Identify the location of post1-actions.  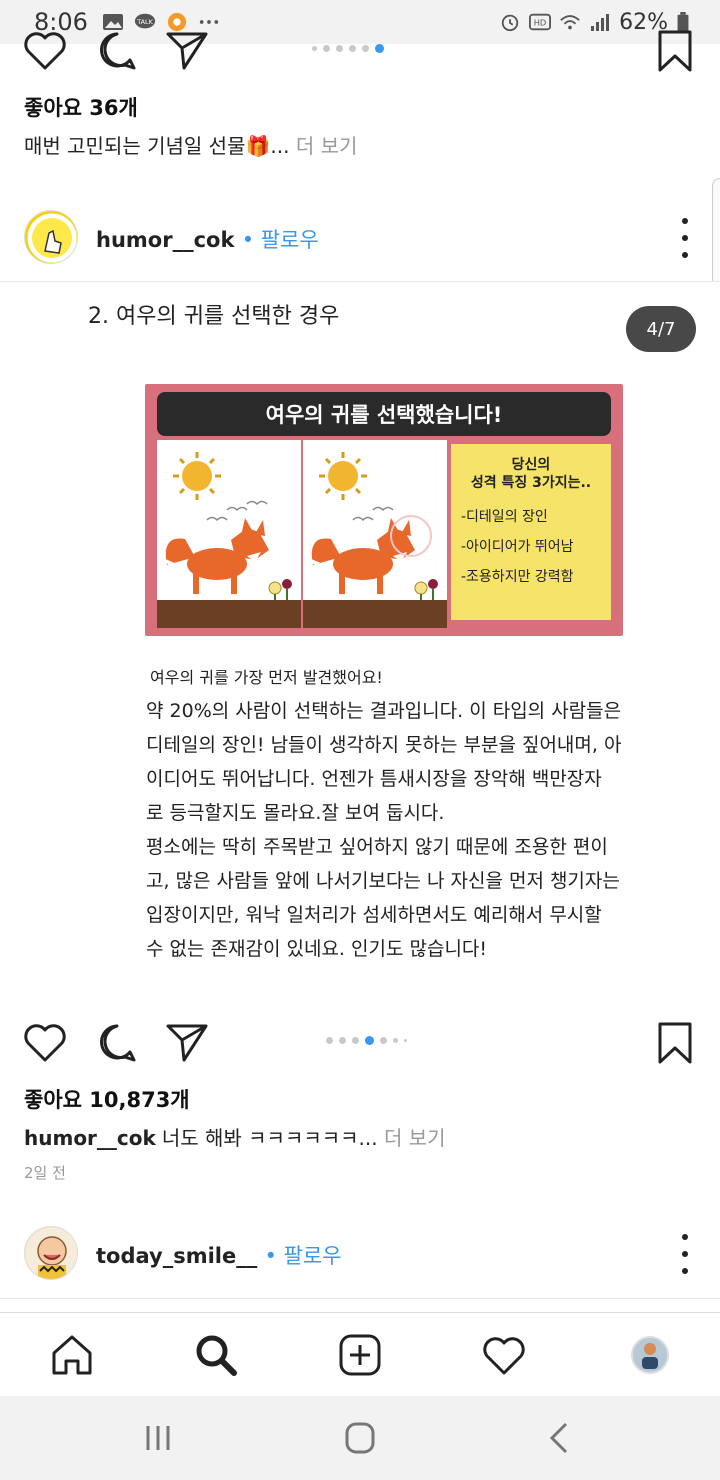
(360, 58).